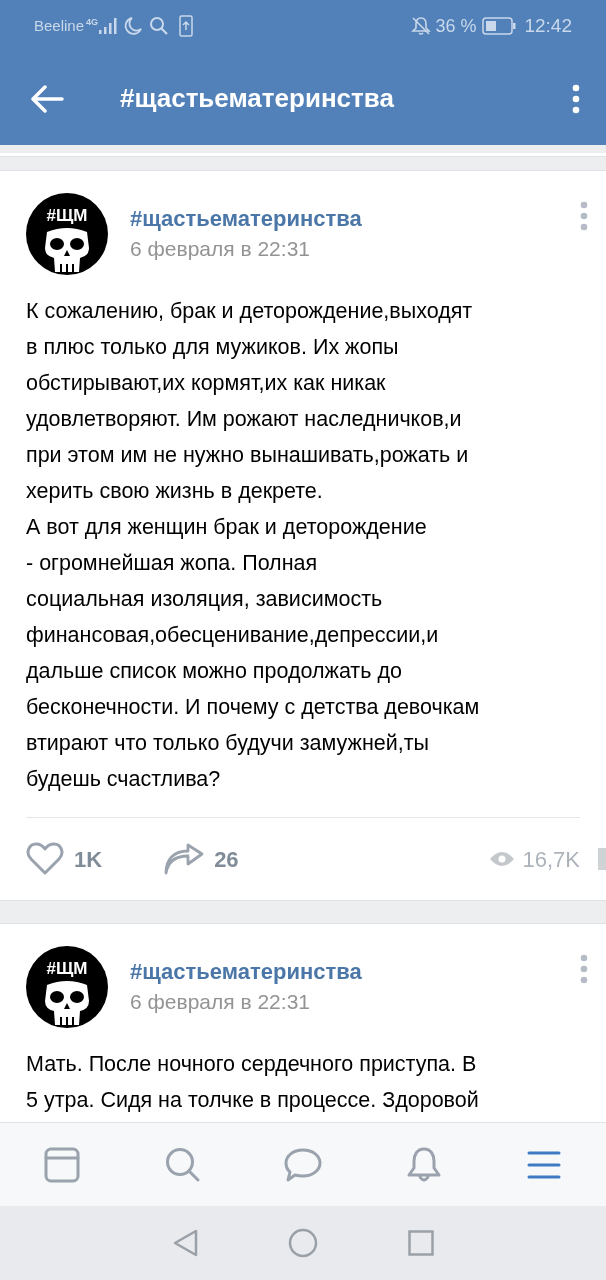  Describe the element at coordinates (186, 26) in the screenshot. I see `upload-icon` at that location.